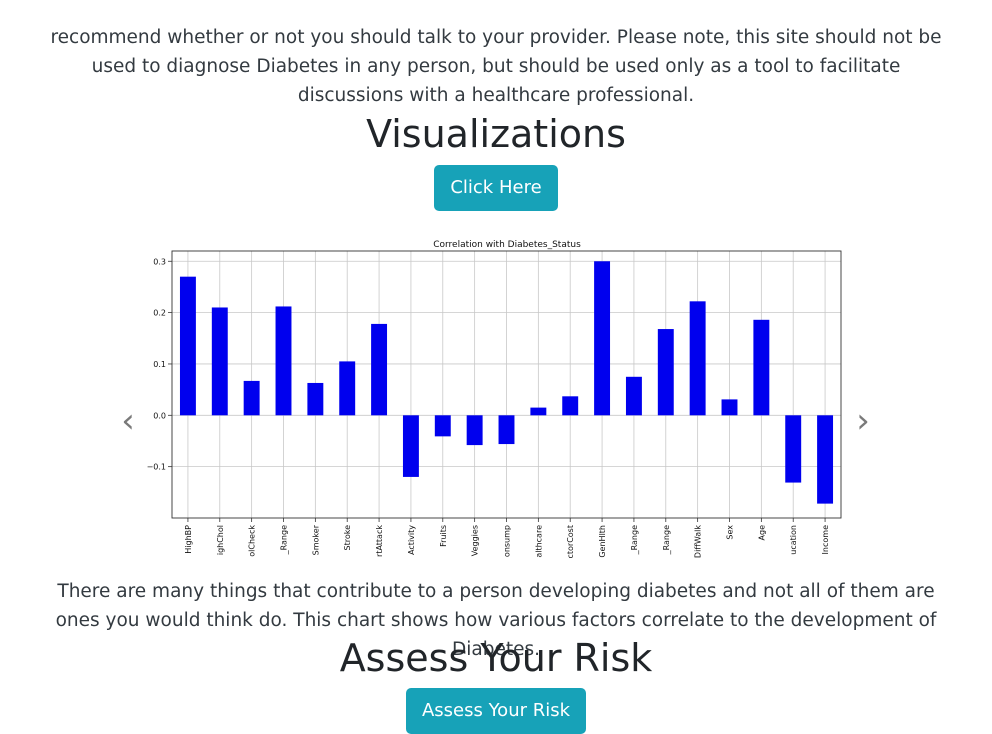 The height and width of the screenshot is (734, 992). I want to click on x-tick-label: olCheck, so click(252, 541).